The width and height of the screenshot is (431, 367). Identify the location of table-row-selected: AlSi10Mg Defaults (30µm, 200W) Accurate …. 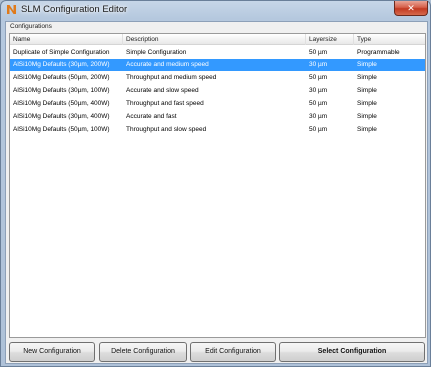
(217, 65).